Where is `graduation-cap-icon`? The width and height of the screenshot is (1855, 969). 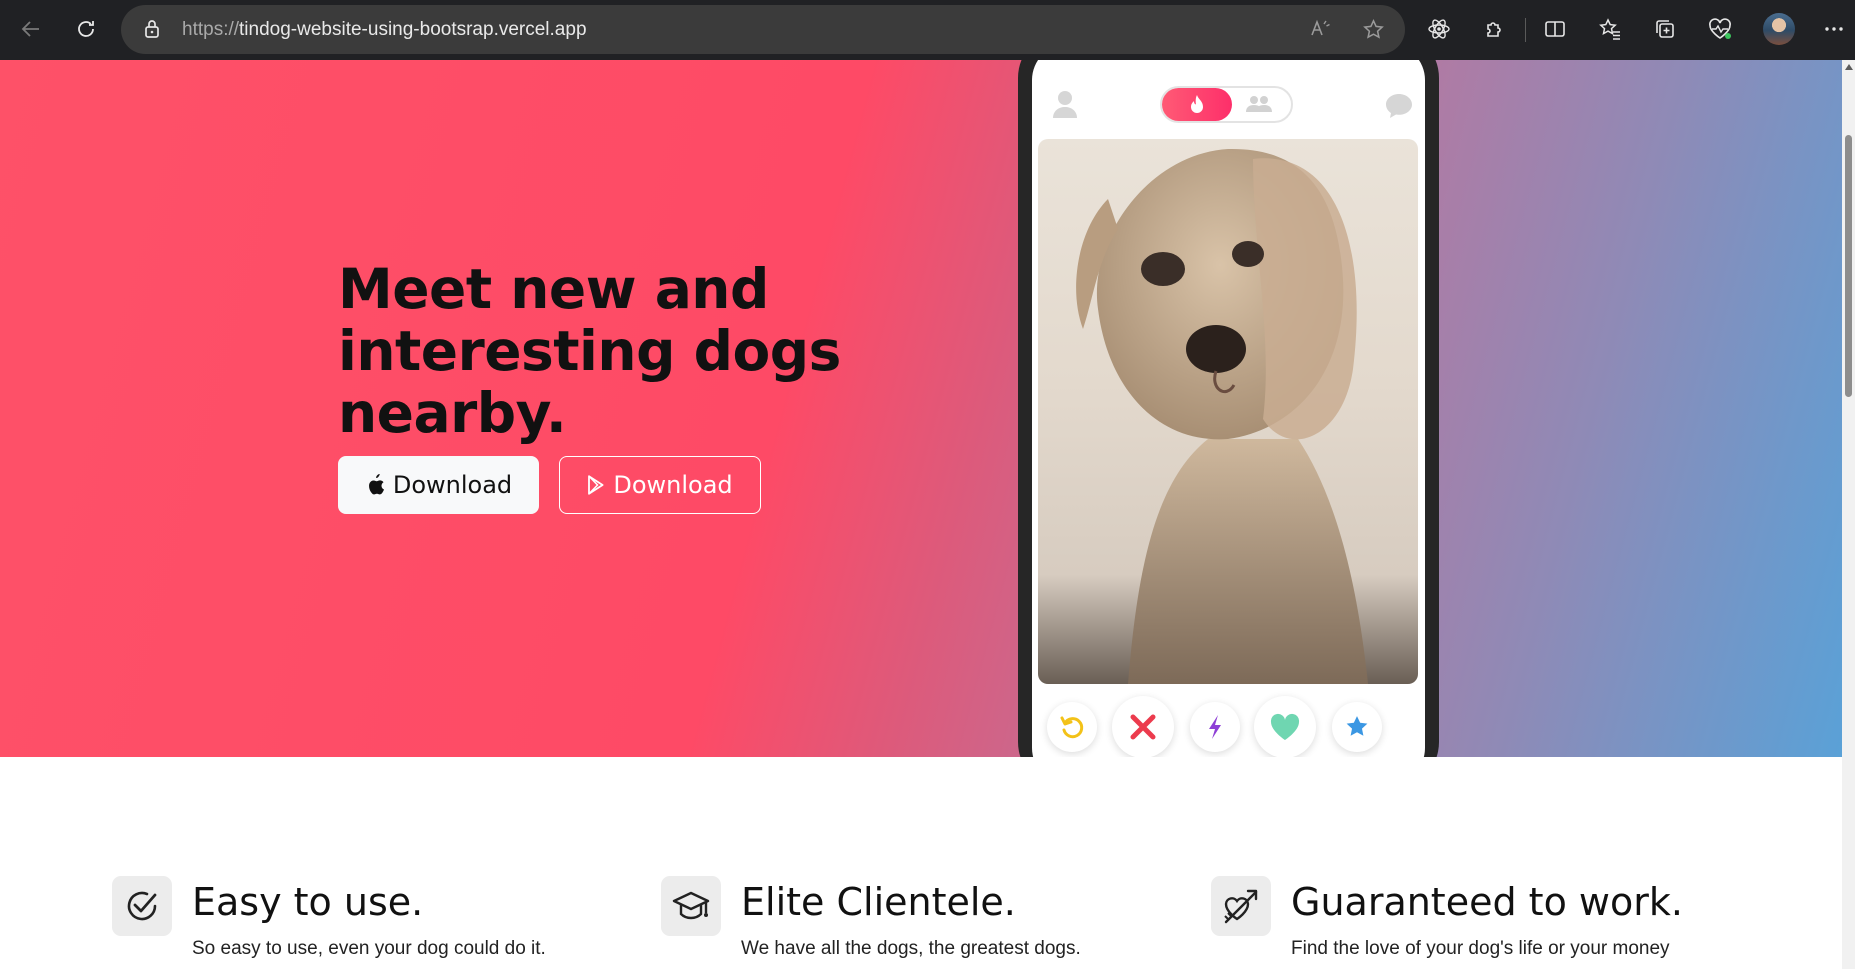
graduation-cap-icon is located at coordinates (691, 906).